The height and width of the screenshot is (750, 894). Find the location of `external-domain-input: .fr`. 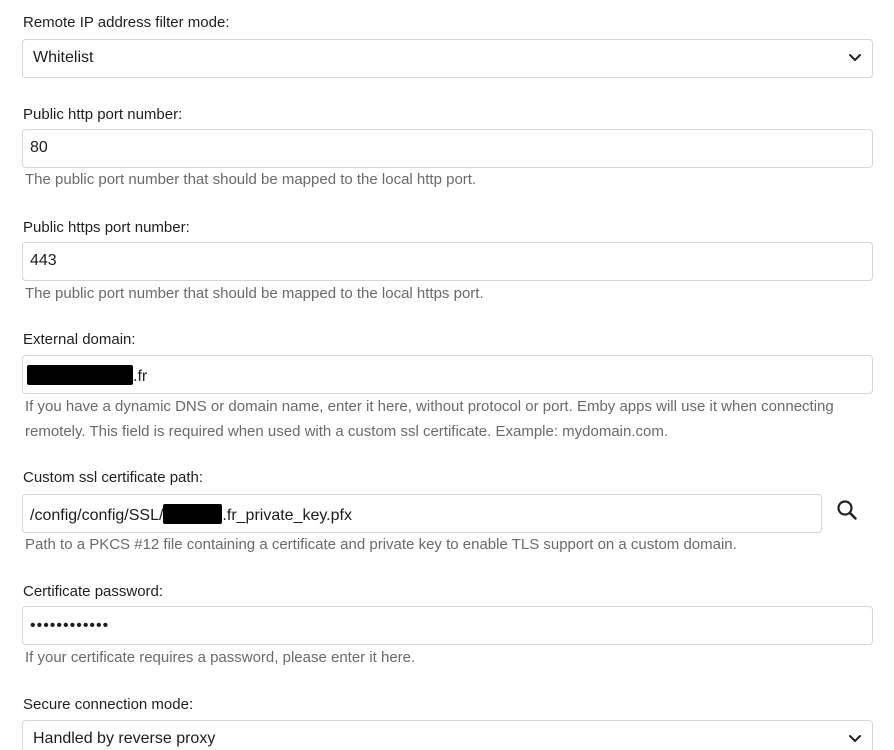

external-domain-input: .fr is located at coordinates (447, 374).